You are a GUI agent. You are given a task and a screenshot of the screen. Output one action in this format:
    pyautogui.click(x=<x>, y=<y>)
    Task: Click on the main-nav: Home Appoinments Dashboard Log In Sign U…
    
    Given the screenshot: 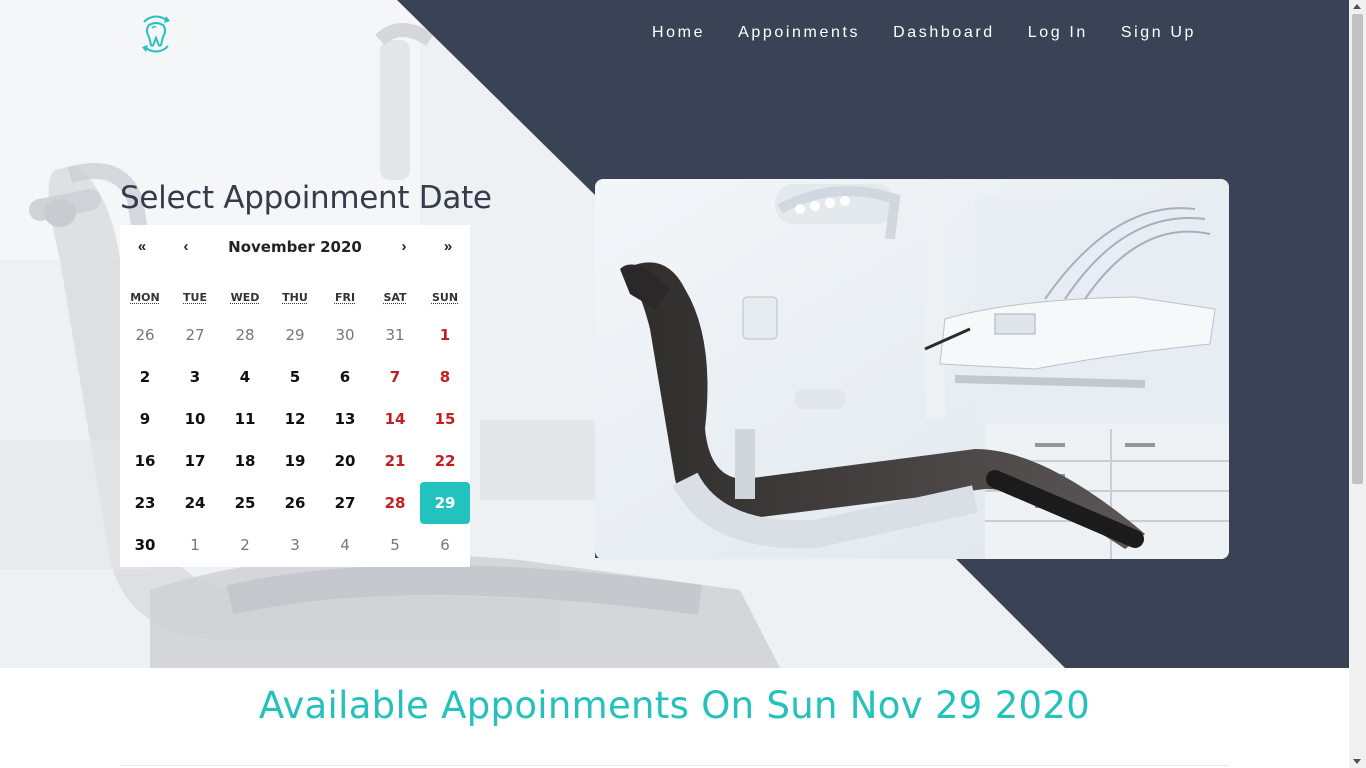 What is the action you would take?
    pyautogui.click(x=907, y=33)
    